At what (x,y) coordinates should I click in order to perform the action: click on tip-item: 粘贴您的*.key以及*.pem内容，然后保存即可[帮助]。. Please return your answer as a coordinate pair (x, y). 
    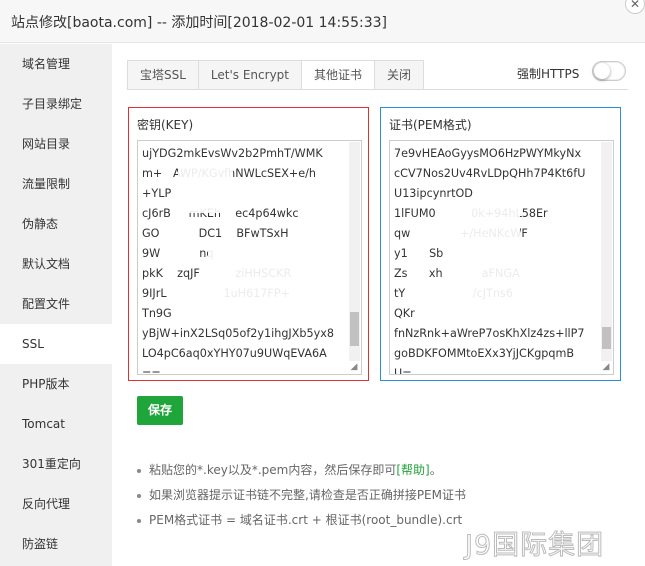
    Looking at the image, I should click on (301, 470).